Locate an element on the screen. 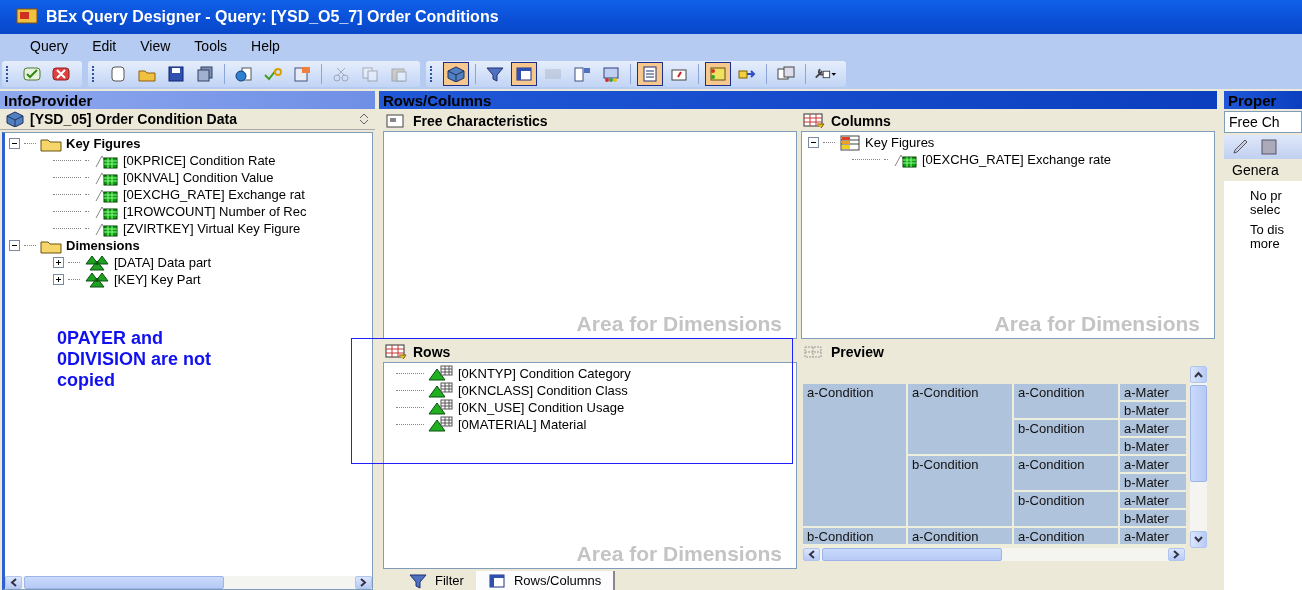 Image resolution: width=1302 pixels, height=590 pixels. filter-icon is located at coordinates (495, 73).